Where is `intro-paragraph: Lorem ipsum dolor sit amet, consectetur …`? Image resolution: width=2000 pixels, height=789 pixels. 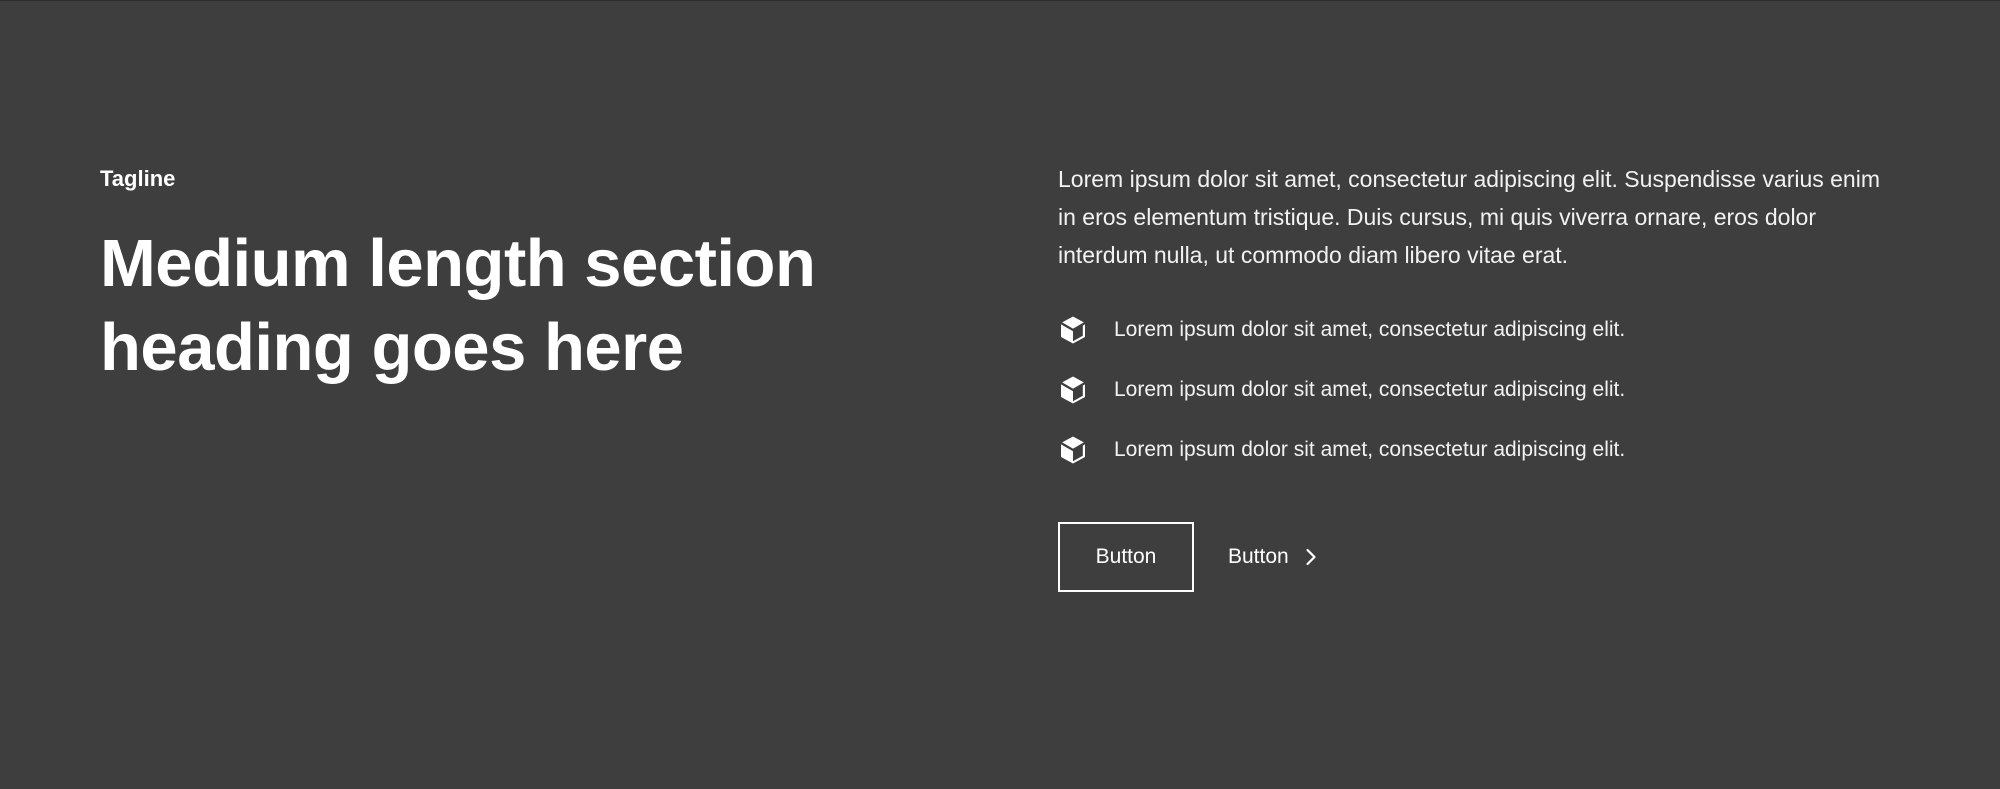 intro-paragraph: Lorem ipsum dolor sit amet, consectetur … is located at coordinates (1469, 217).